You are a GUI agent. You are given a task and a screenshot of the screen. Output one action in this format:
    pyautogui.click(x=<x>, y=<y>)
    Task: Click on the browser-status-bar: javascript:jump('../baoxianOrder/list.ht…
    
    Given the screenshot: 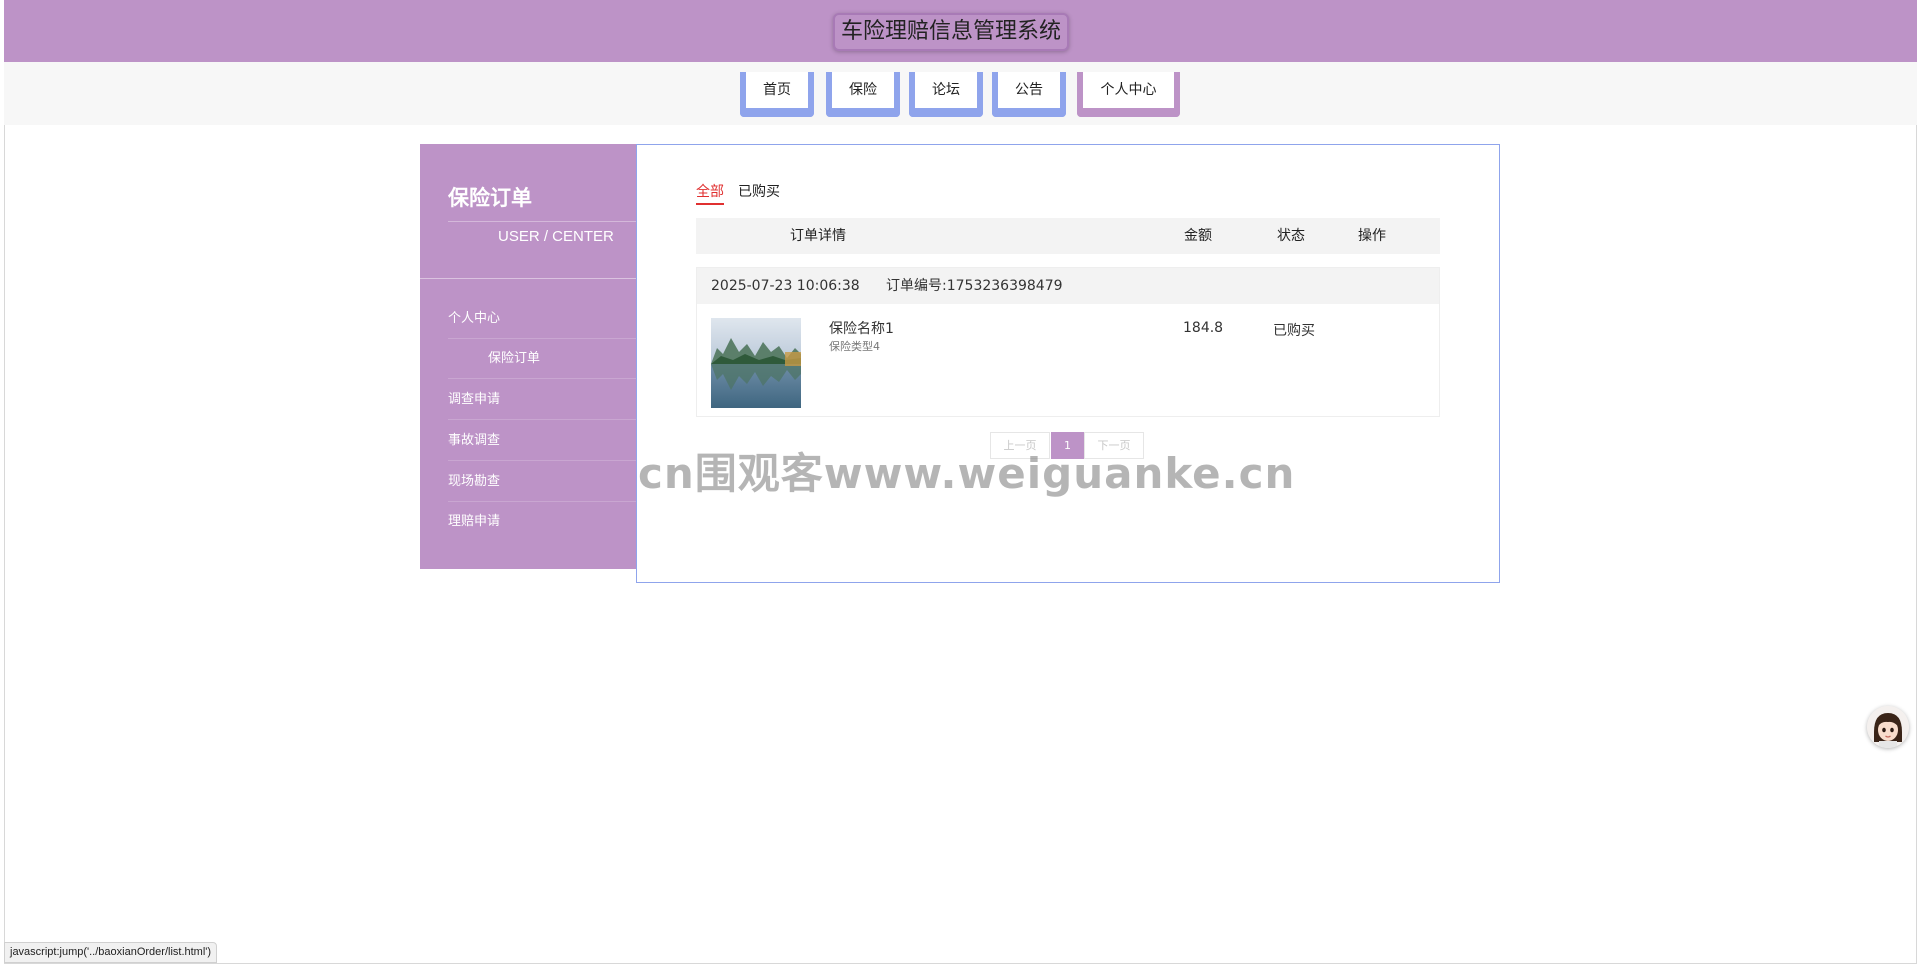 What is the action you would take?
    pyautogui.click(x=111, y=952)
    